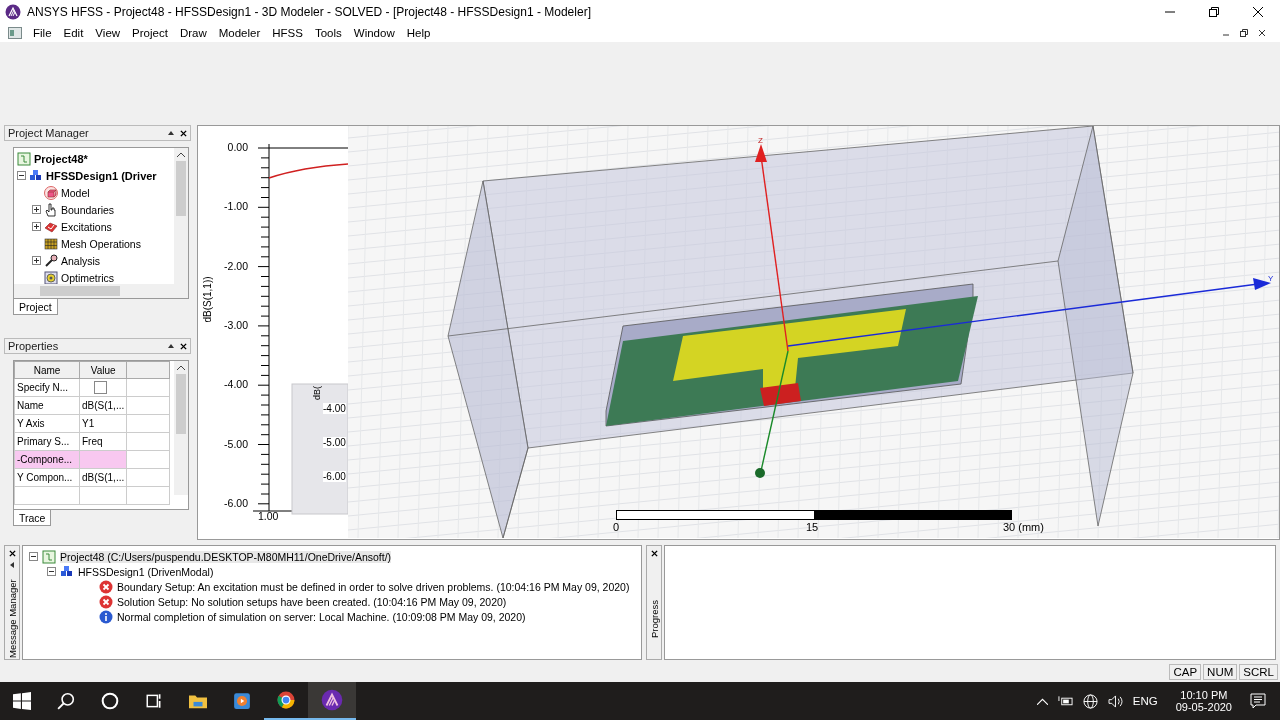 This screenshot has width=1280, height=720. What do you see at coordinates (1203, 707) in the screenshot?
I see `clock-date: 09-05-2020` at bounding box center [1203, 707].